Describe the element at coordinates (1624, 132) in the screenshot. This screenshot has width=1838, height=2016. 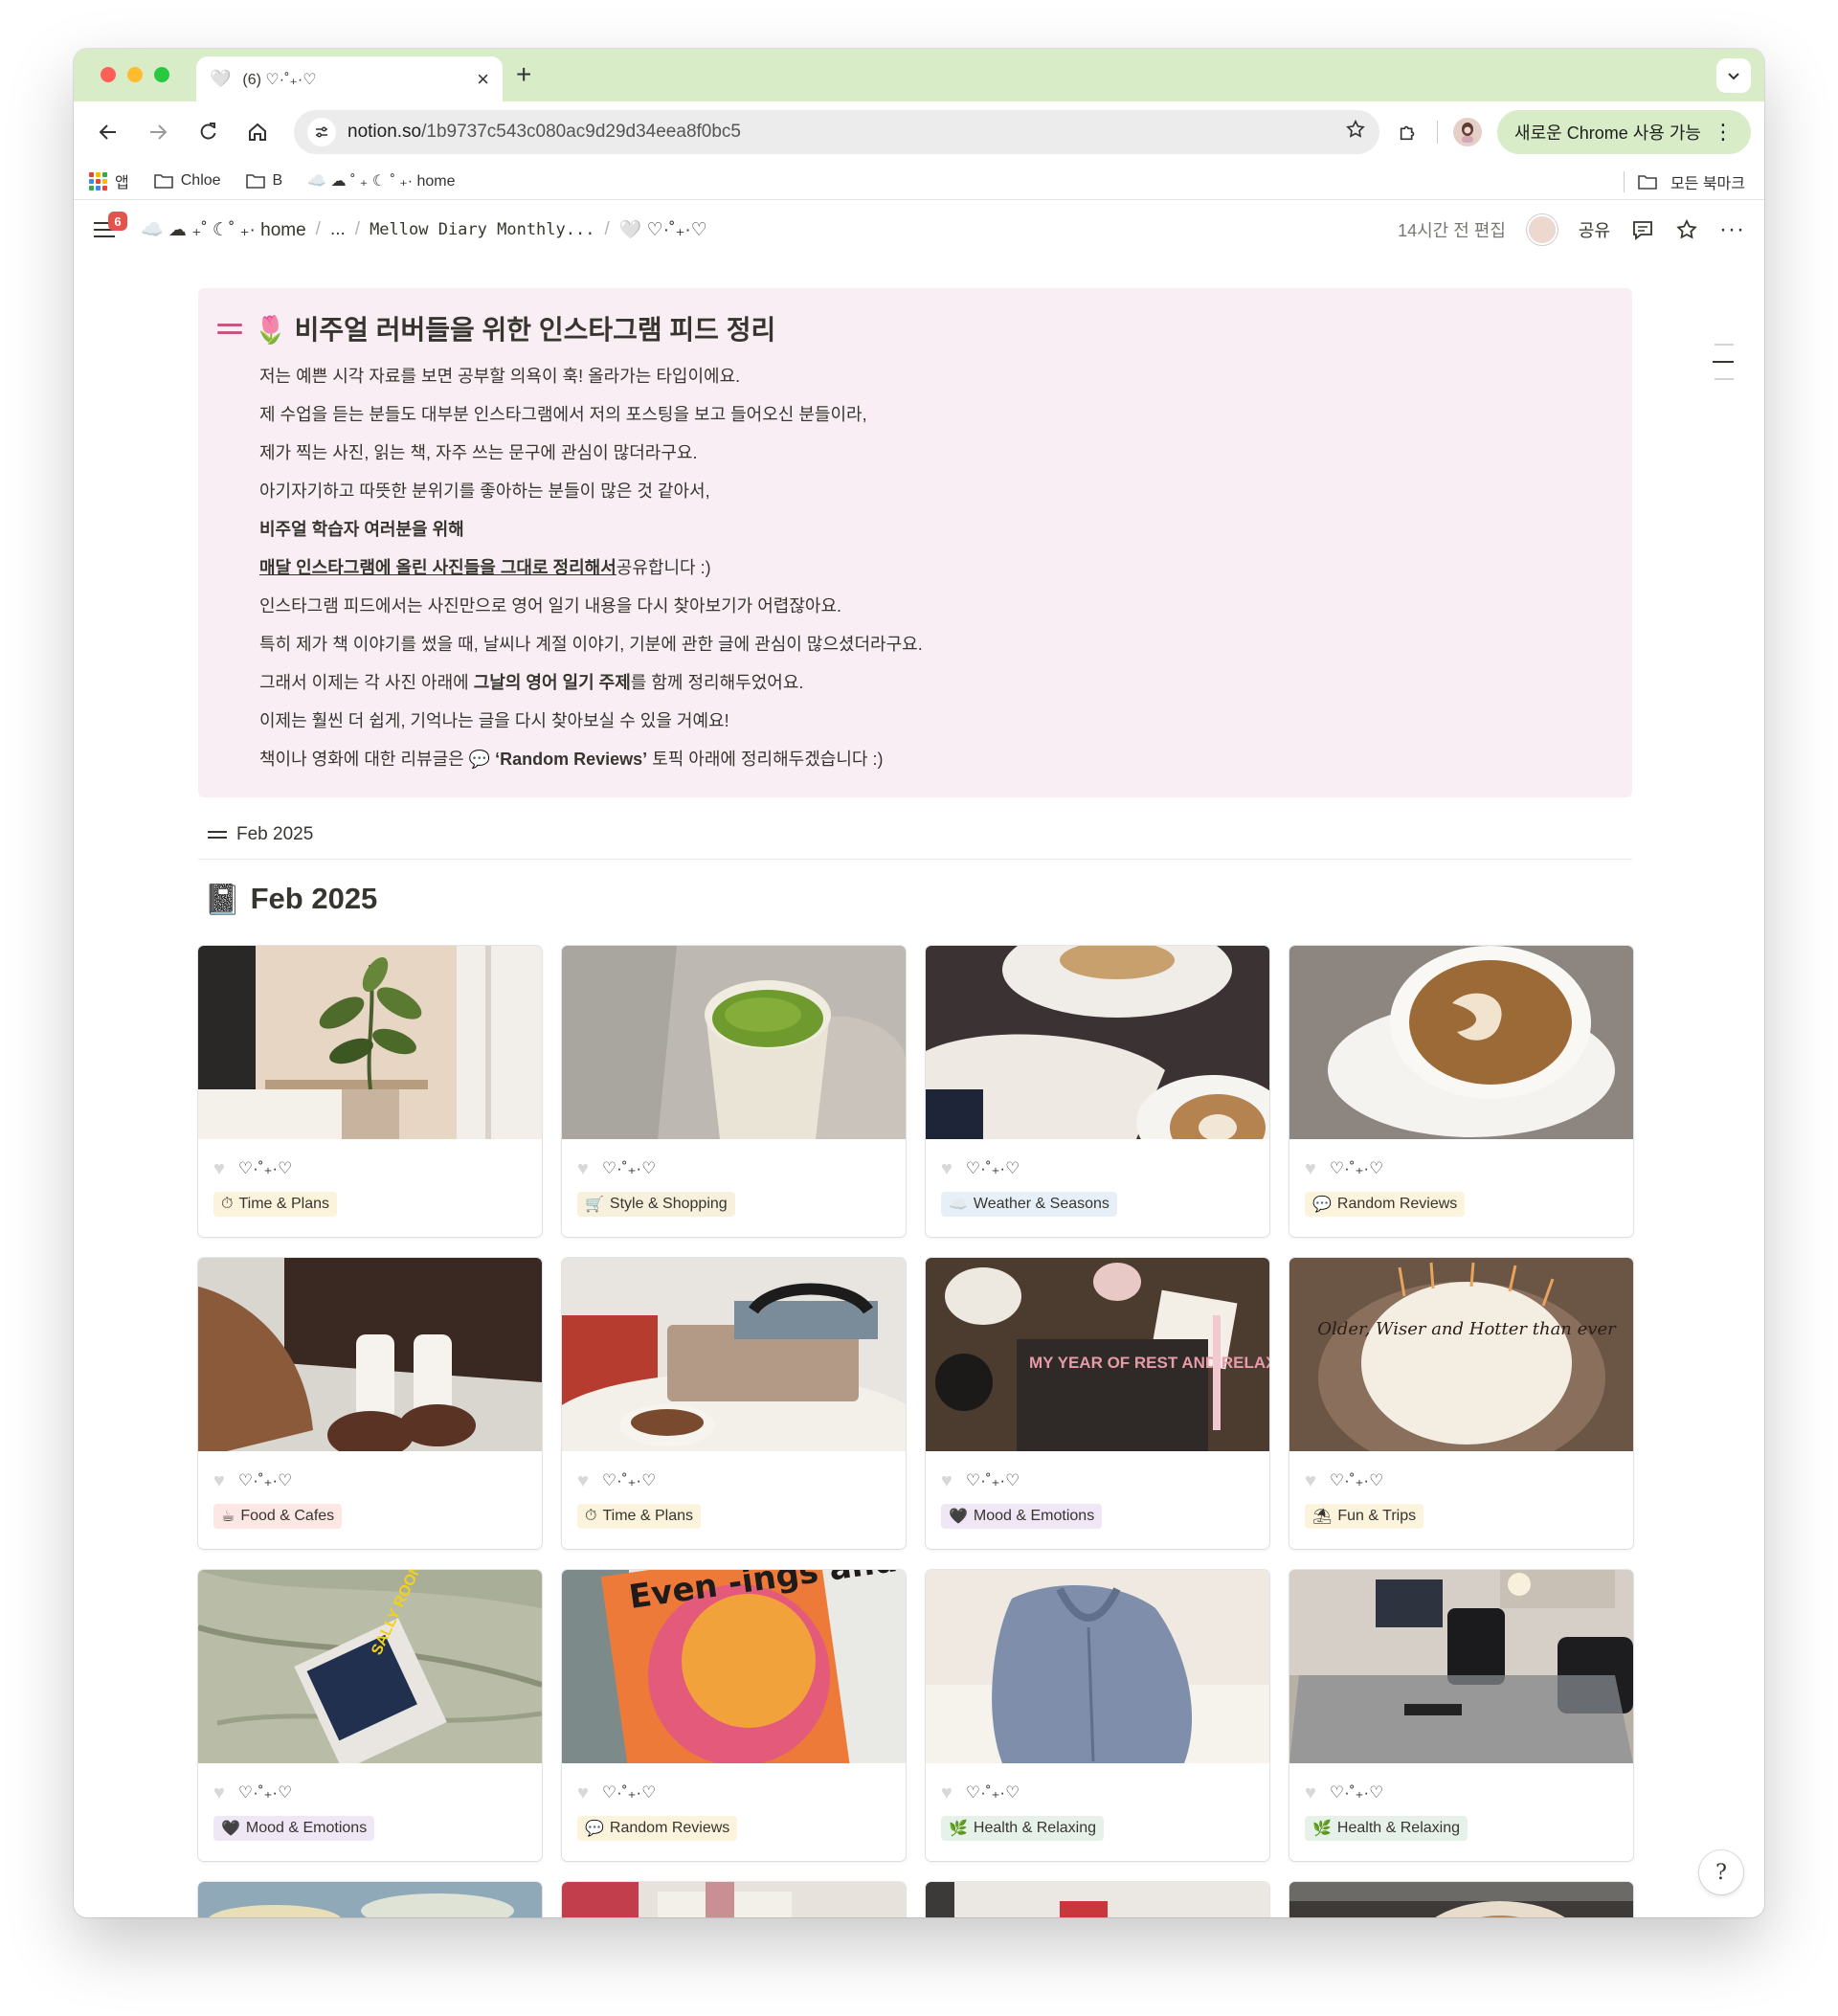
I see `chrome-update-button: 새로운 Chrome 사용 가능 ⋮` at that location.